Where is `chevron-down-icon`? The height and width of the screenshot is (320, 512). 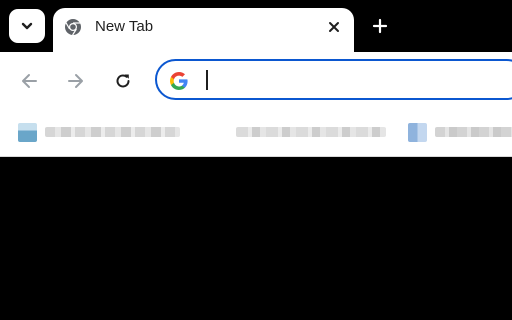 chevron-down-icon is located at coordinates (27, 26).